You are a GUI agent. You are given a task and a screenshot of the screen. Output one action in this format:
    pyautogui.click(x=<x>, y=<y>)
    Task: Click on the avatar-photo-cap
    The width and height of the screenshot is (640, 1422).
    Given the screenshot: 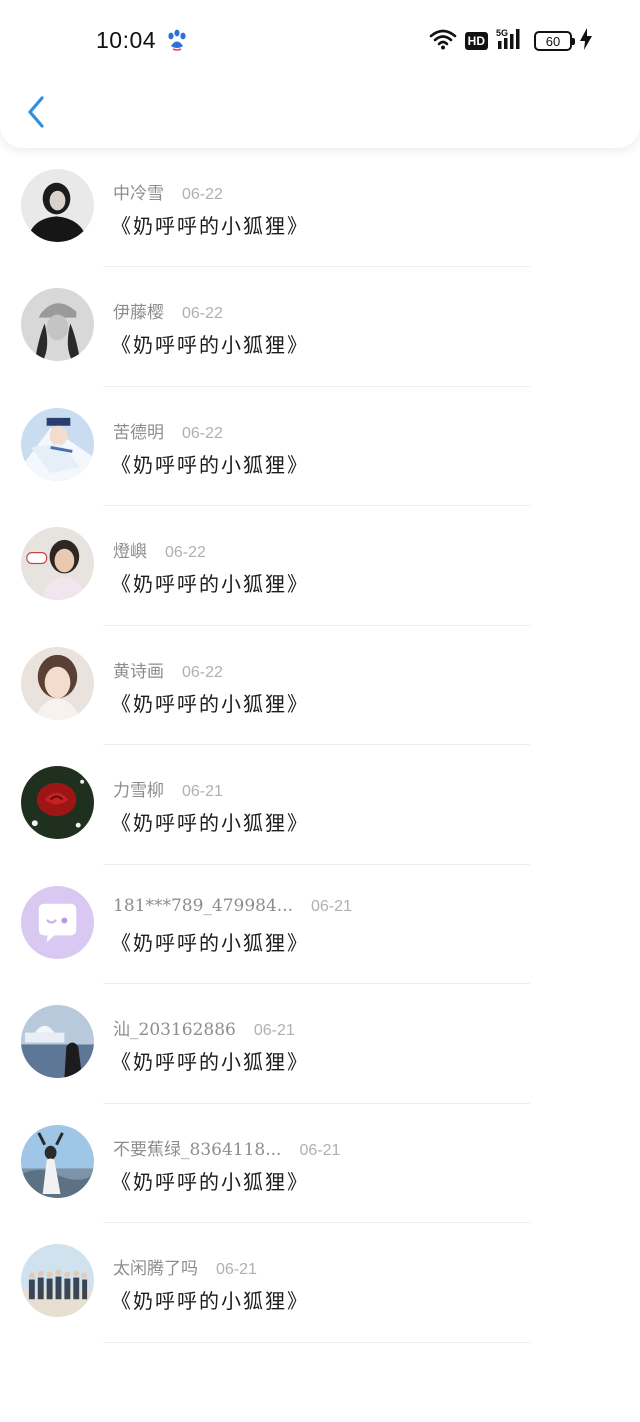 What is the action you would take?
    pyautogui.click(x=57, y=324)
    